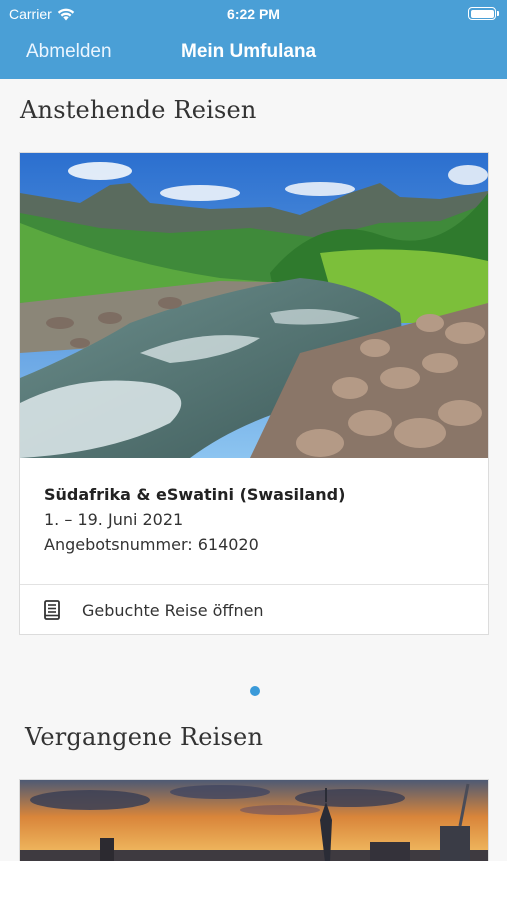  Describe the element at coordinates (144, 737) in the screenshot. I see `past-trips-heading: Vergangene Reisen` at that location.